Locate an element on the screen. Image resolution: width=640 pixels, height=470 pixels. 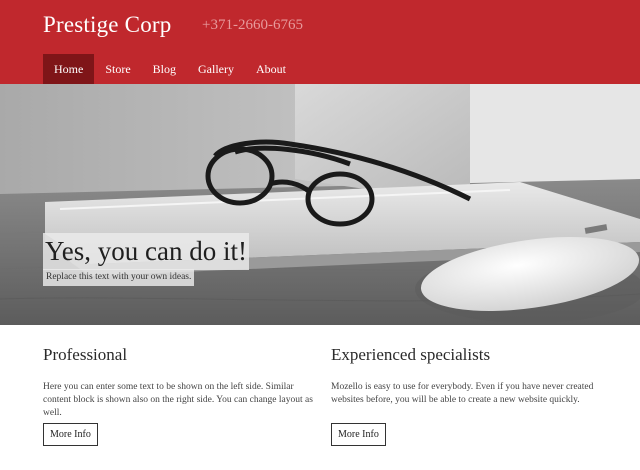
nav-about: About is located at coordinates (271, 69).